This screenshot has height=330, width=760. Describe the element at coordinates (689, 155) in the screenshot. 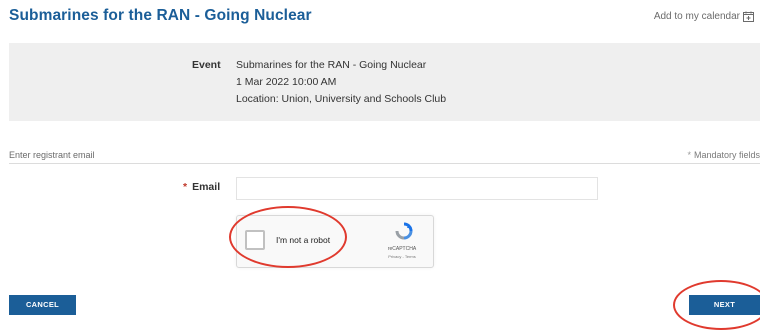

I see `mandatory-star: *` at that location.